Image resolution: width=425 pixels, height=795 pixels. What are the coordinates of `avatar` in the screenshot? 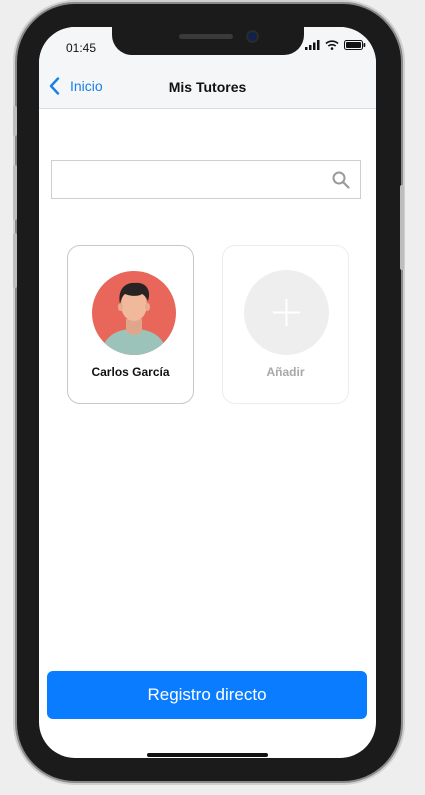 It's located at (134, 313).